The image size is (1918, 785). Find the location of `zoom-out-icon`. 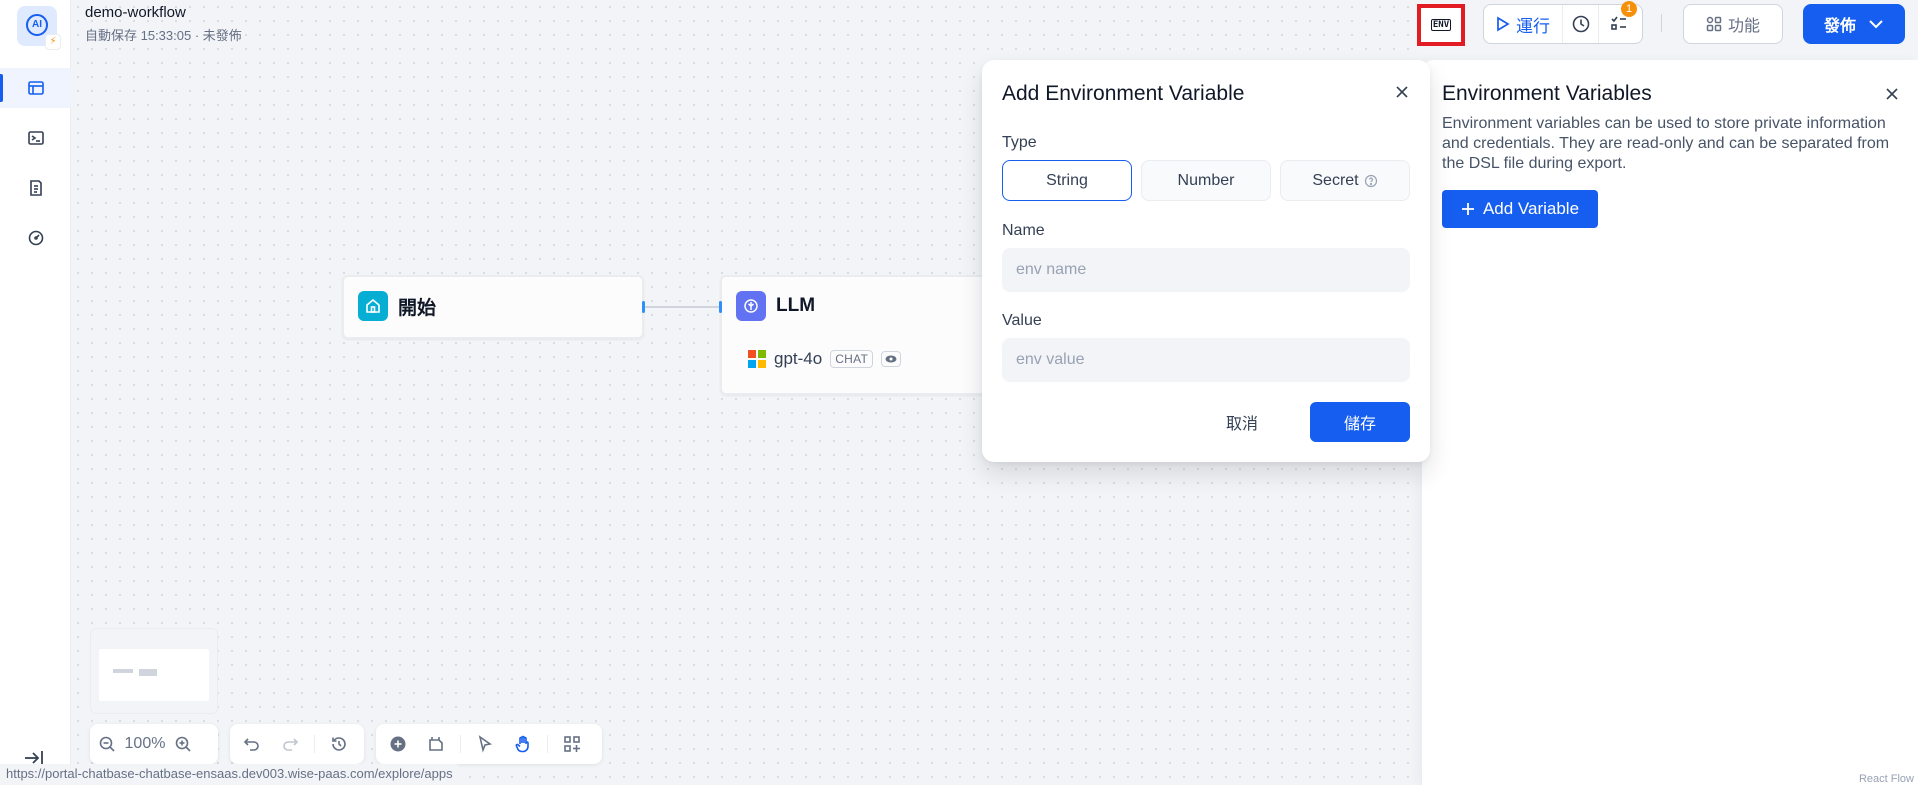

zoom-out-icon is located at coordinates (107, 744).